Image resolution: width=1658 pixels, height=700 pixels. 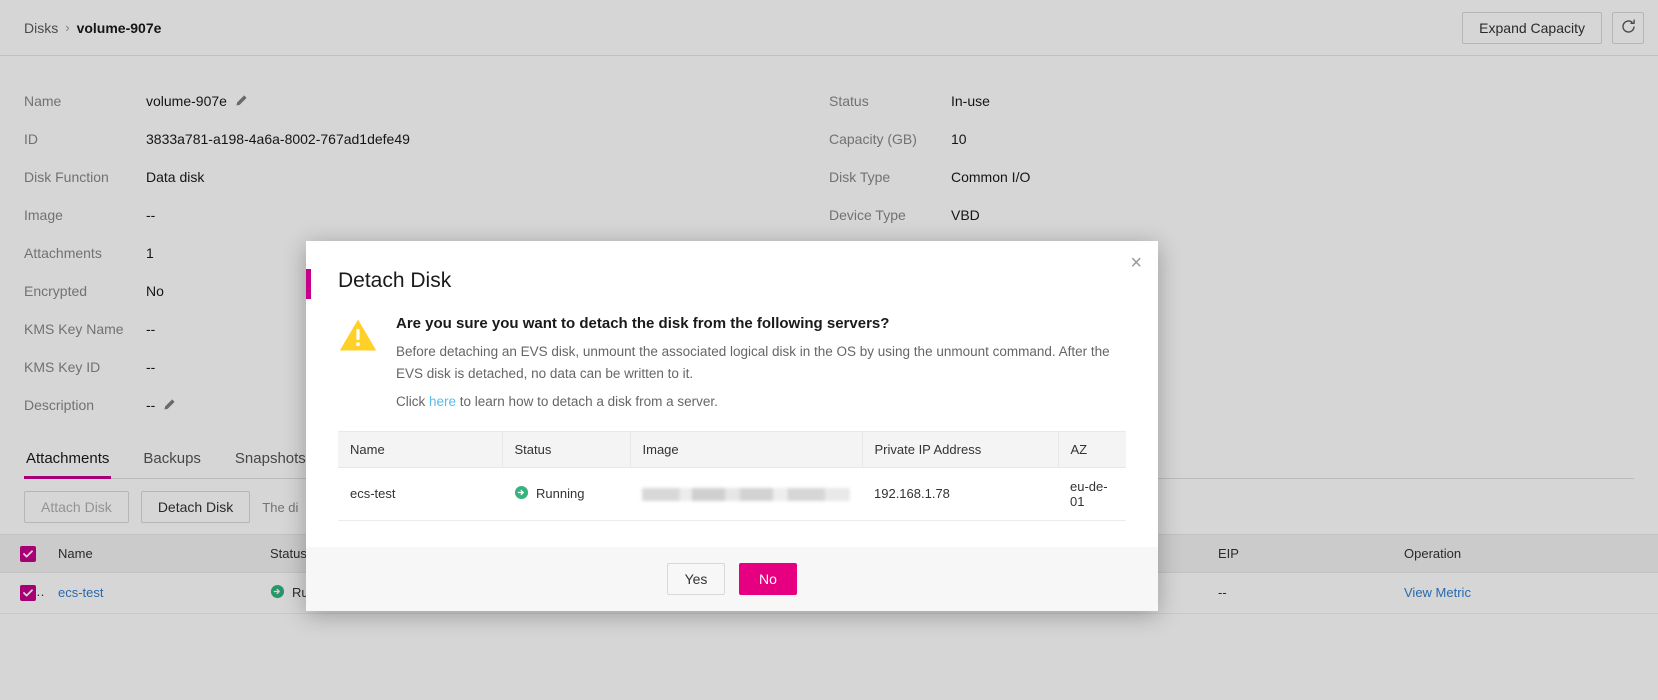 What do you see at coordinates (732, 578) in the screenshot?
I see `dialog-footer: Yes No` at bounding box center [732, 578].